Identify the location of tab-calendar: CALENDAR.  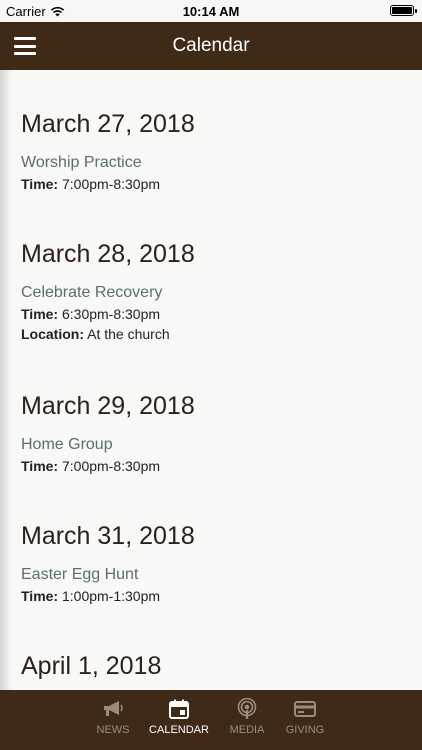
(179, 717).